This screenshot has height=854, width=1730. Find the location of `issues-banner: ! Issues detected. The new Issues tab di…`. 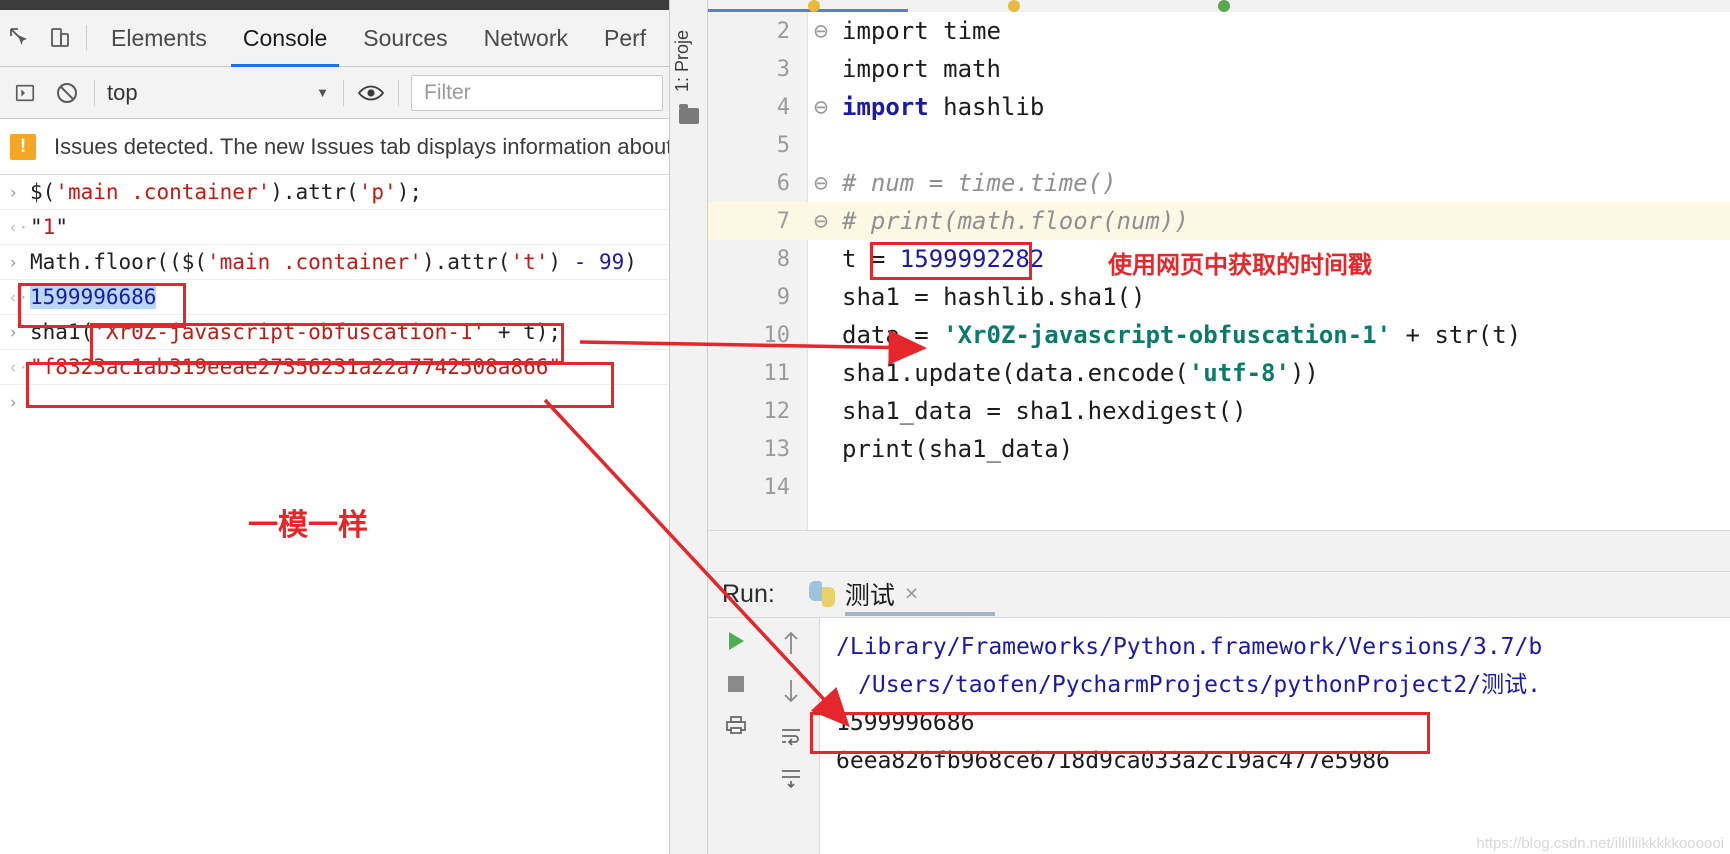

issues-banner: ! Issues detected. The new Issues tab di… is located at coordinates (334, 147).